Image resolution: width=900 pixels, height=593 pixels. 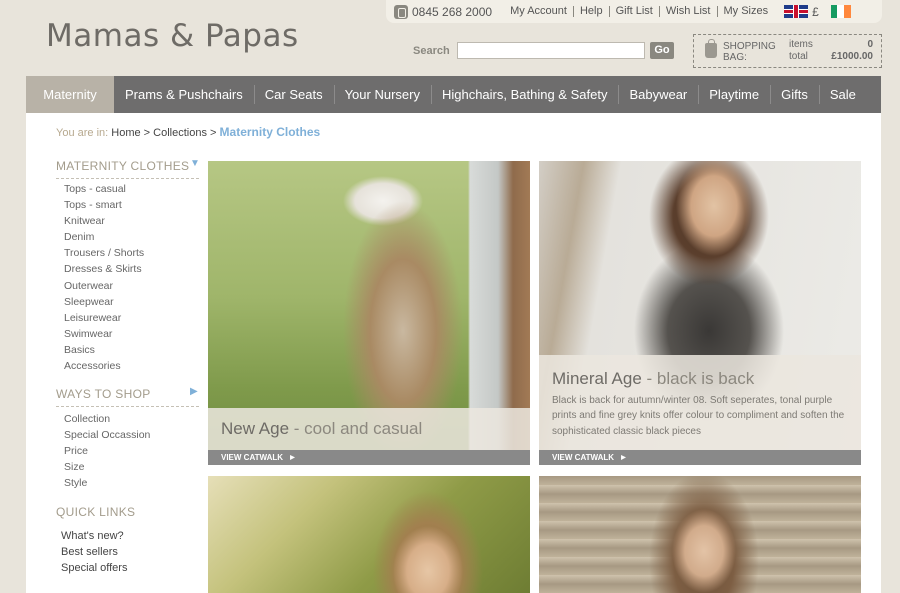 I want to click on currency-symbol: £, so click(x=815, y=12).